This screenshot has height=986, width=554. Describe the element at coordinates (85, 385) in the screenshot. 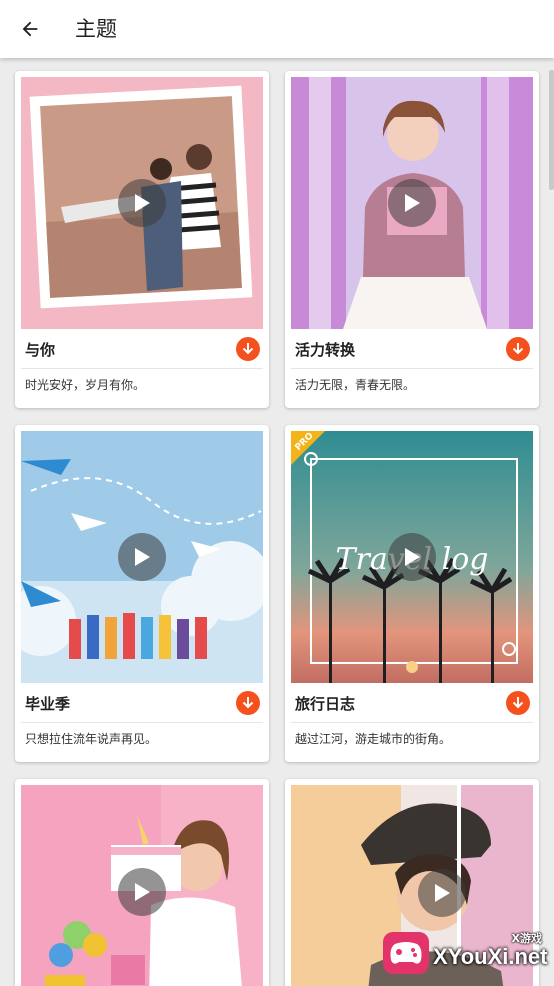

I see `theme-description: 时光安好，岁月有你。` at that location.